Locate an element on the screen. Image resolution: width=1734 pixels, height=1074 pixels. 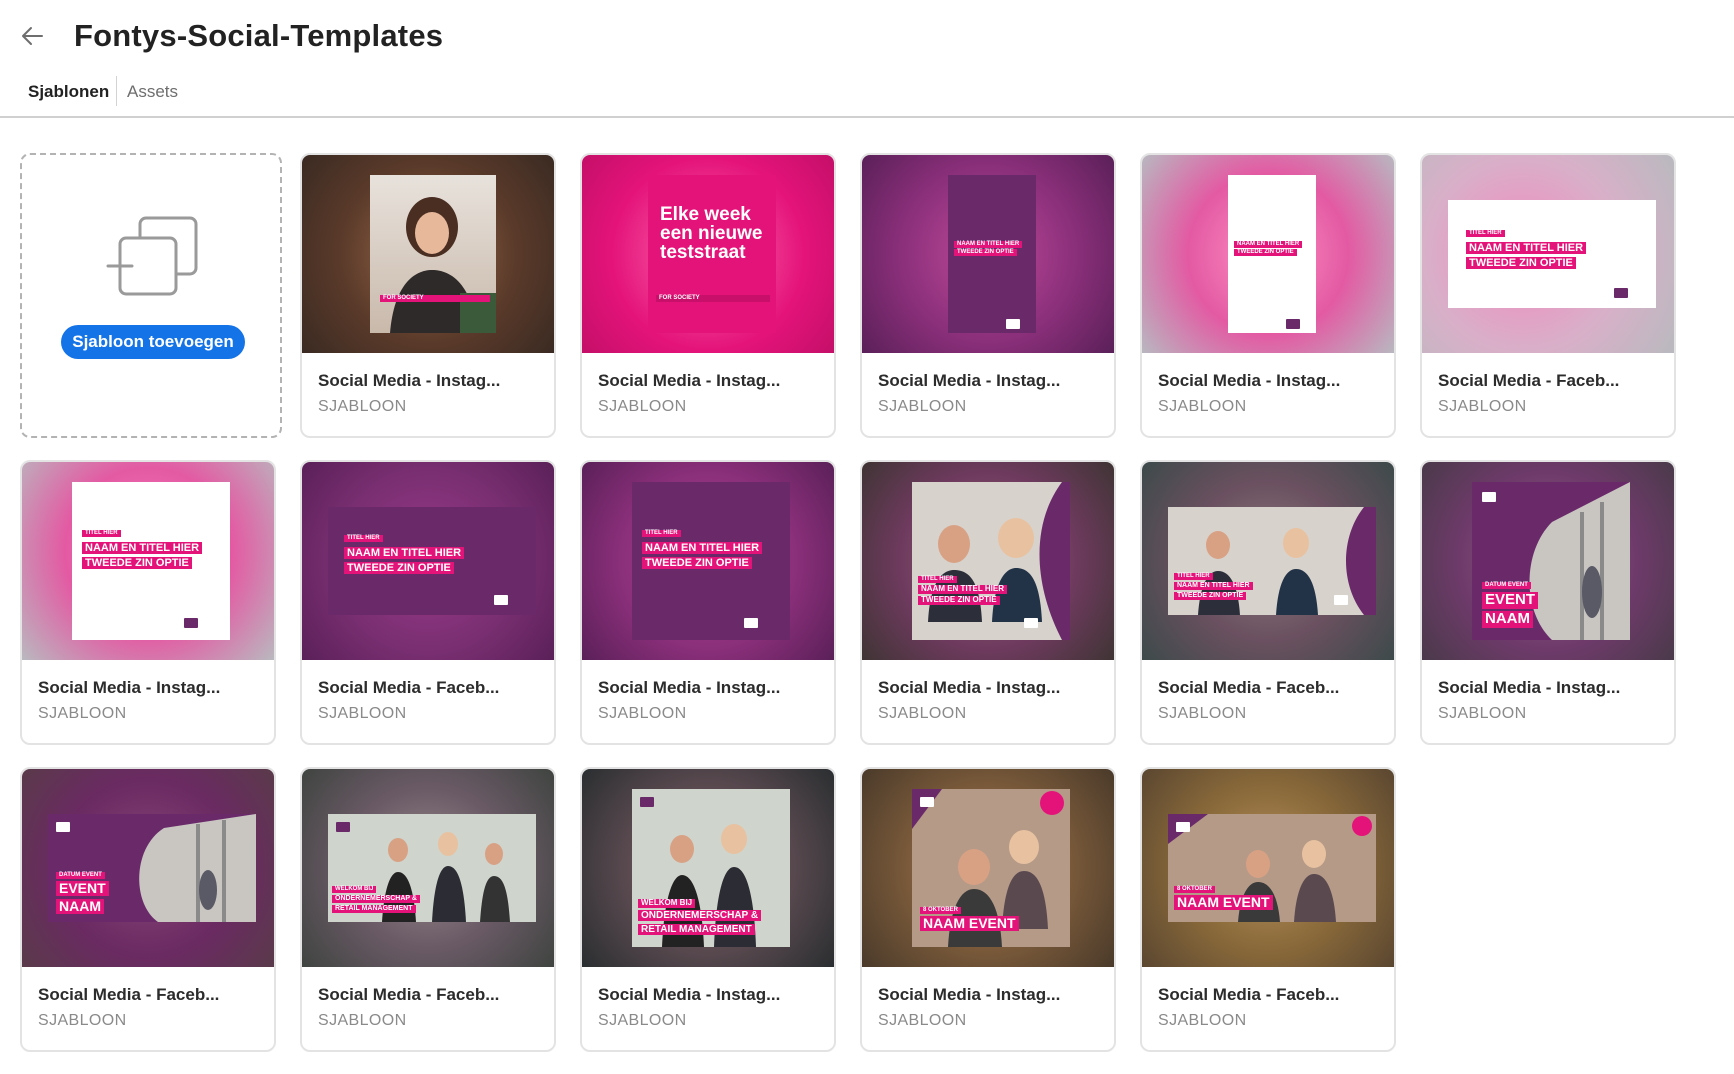
ribbon-small: DATUM EVENT is located at coordinates (1506, 585).